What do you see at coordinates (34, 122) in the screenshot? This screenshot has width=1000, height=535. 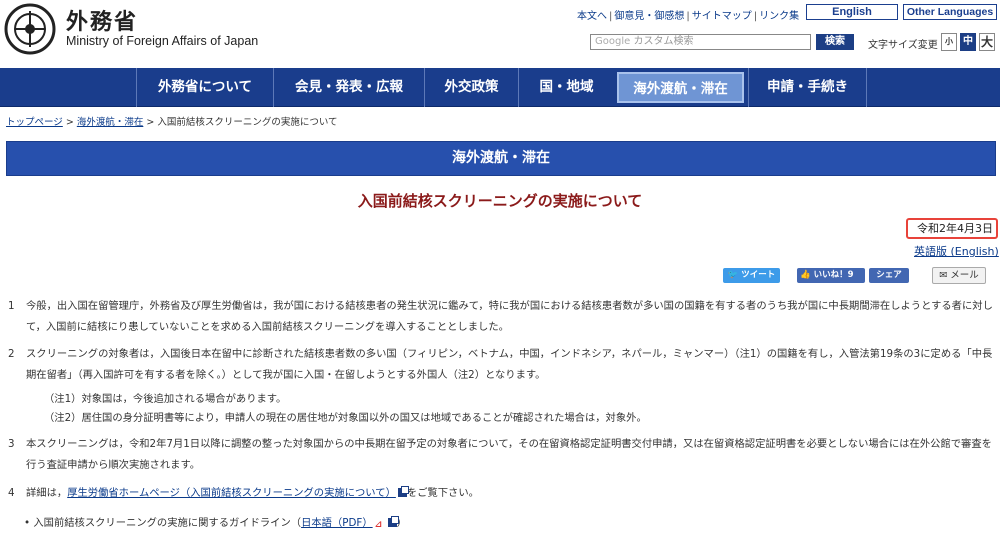 I see `breadcrumb-top: トップページ` at bounding box center [34, 122].